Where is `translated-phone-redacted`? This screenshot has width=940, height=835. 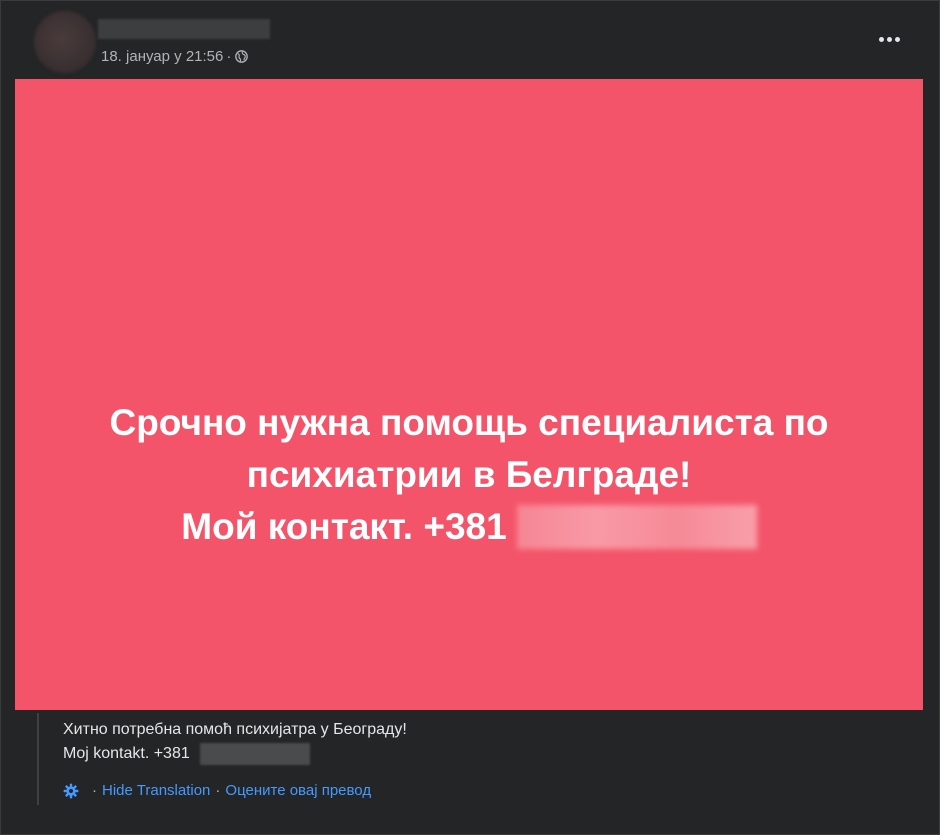 translated-phone-redacted is located at coordinates (255, 753).